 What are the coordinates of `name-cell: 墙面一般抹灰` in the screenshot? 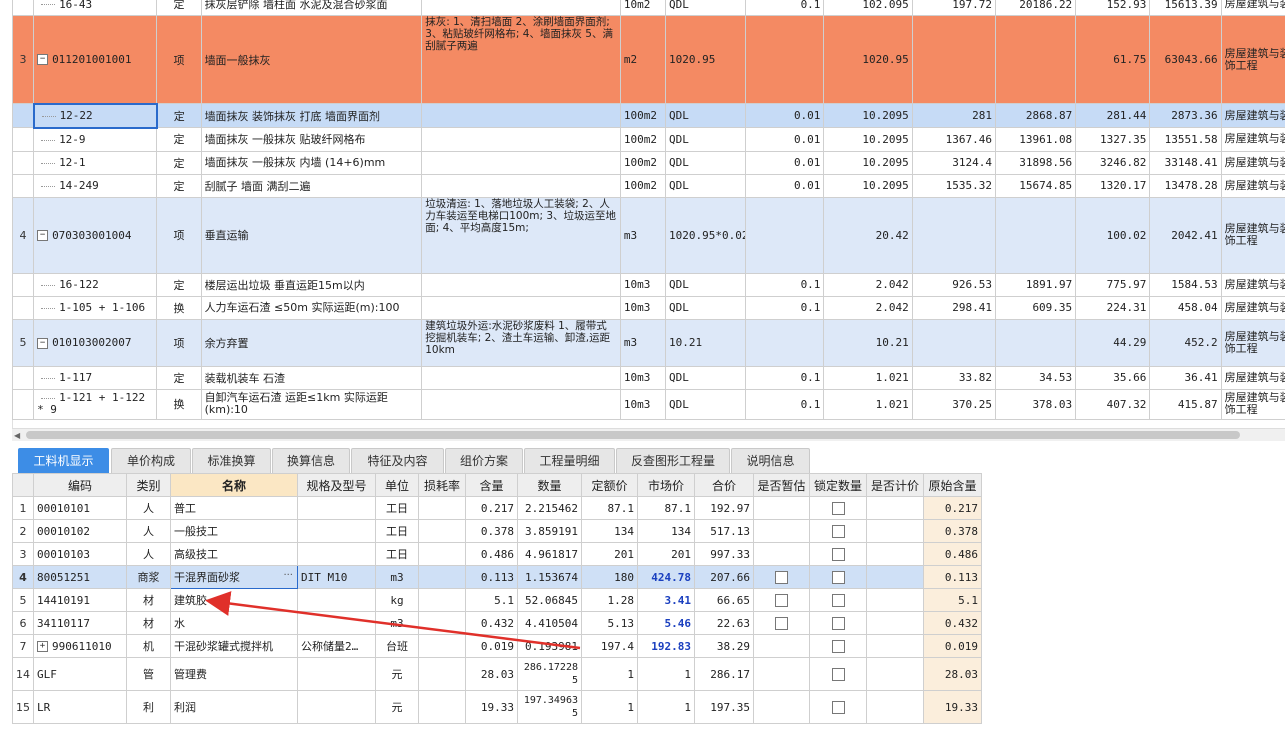 It's located at (311, 59).